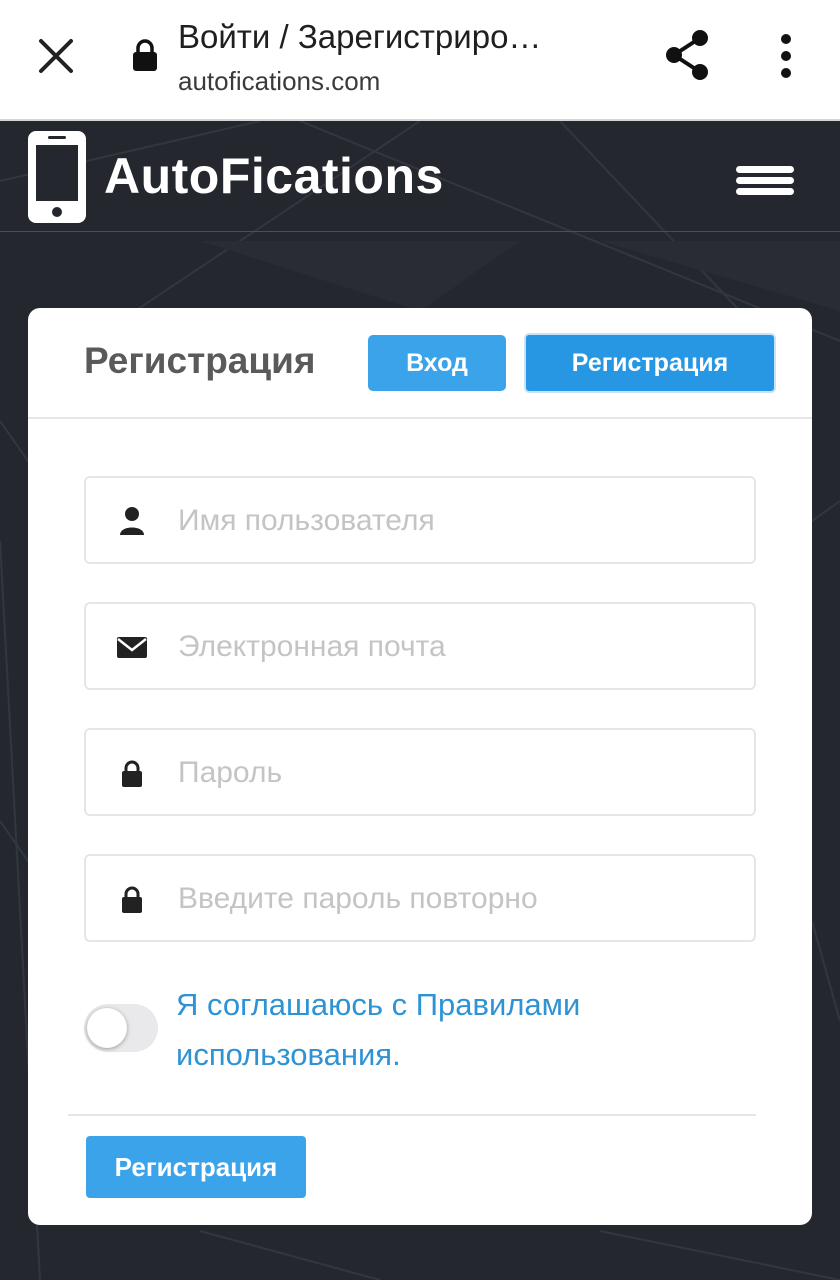 The height and width of the screenshot is (1280, 840). Describe the element at coordinates (56, 56) in the screenshot. I see `close-icon` at that location.